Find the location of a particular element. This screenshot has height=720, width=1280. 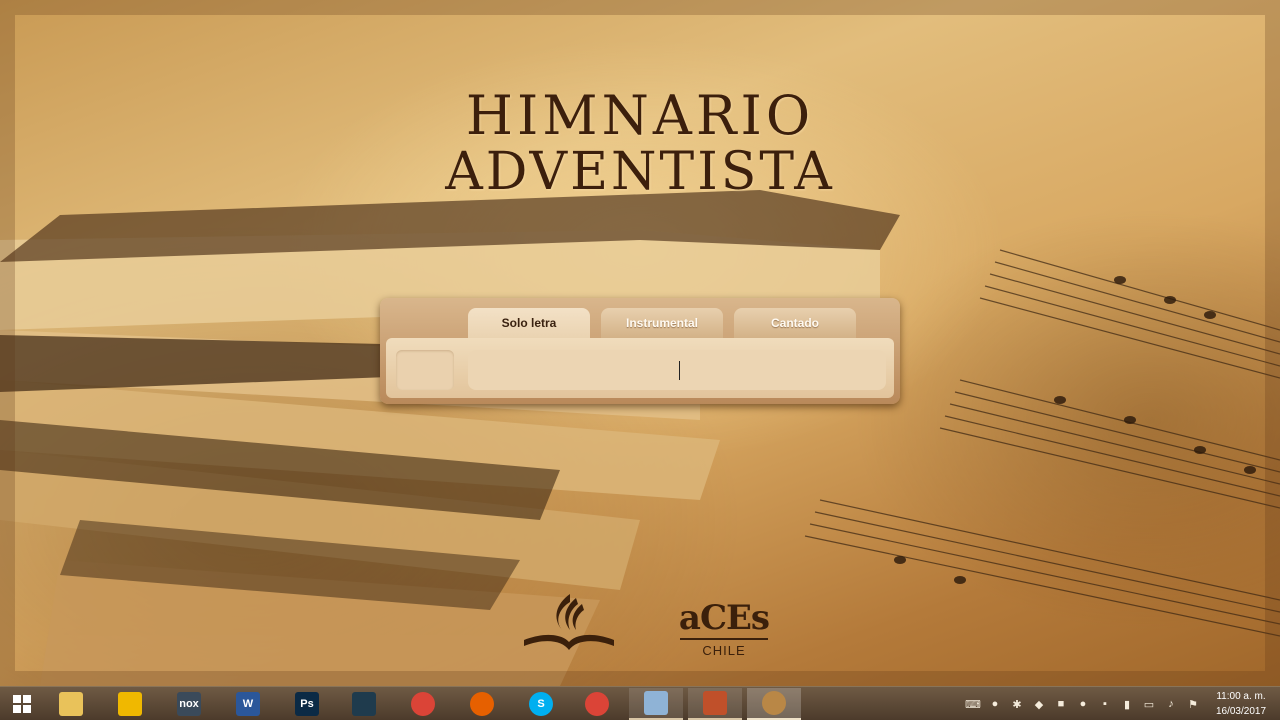

headphones-icon is located at coordinates (130, 704).